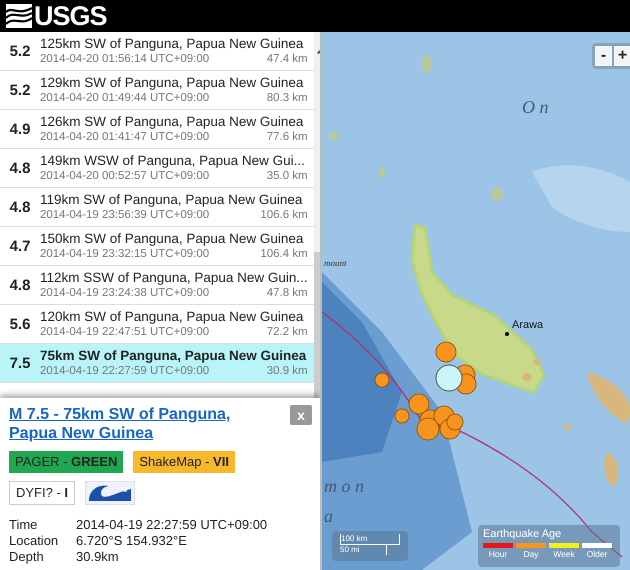 Image resolution: width=630 pixels, height=570 pixels. Describe the element at coordinates (344, 486) in the screenshot. I see `map-label: m o n` at that location.